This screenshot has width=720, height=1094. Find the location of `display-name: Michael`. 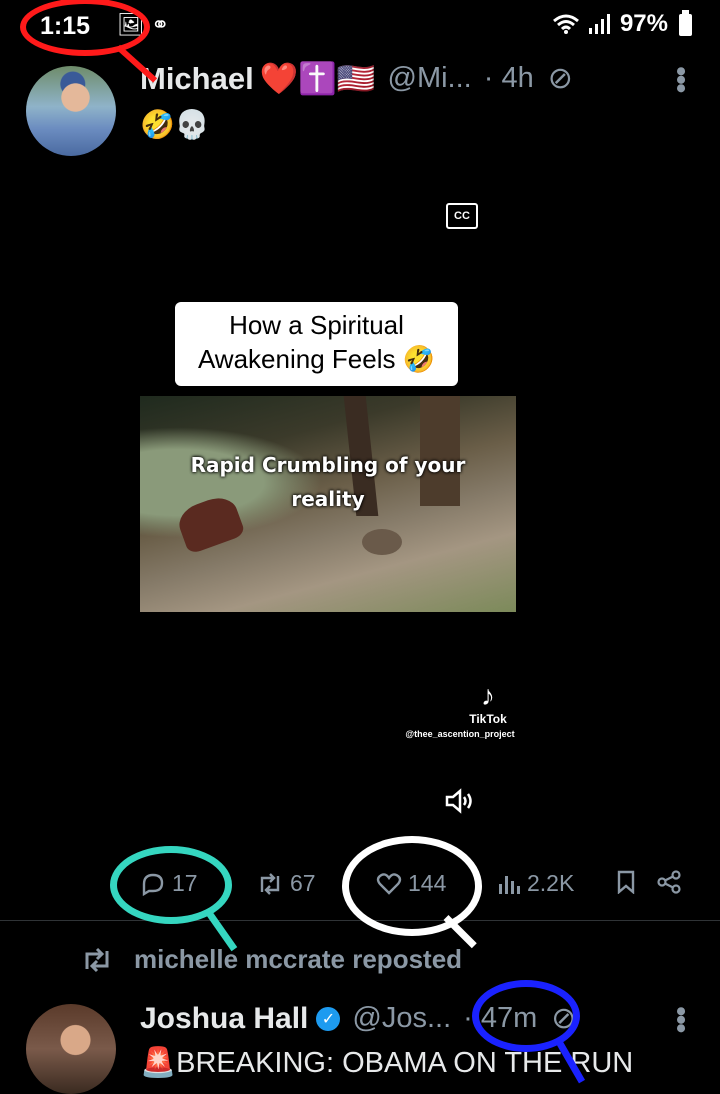

display-name: Michael is located at coordinates (197, 79).